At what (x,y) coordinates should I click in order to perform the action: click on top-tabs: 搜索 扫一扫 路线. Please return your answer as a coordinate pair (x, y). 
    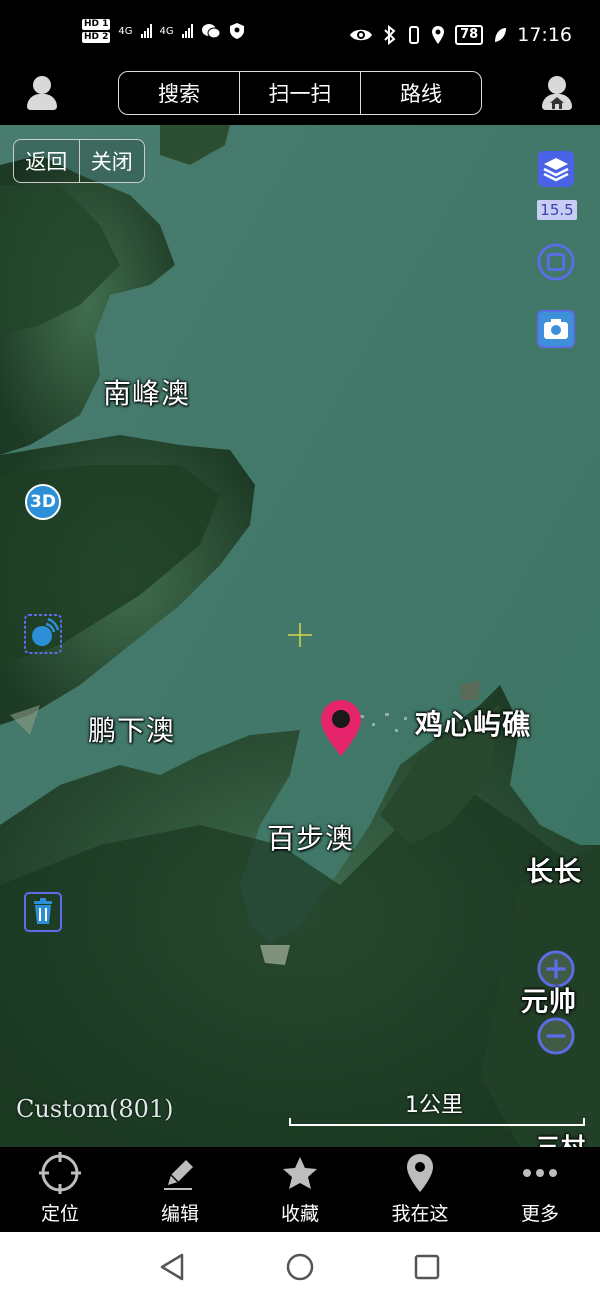
    Looking at the image, I should click on (300, 93).